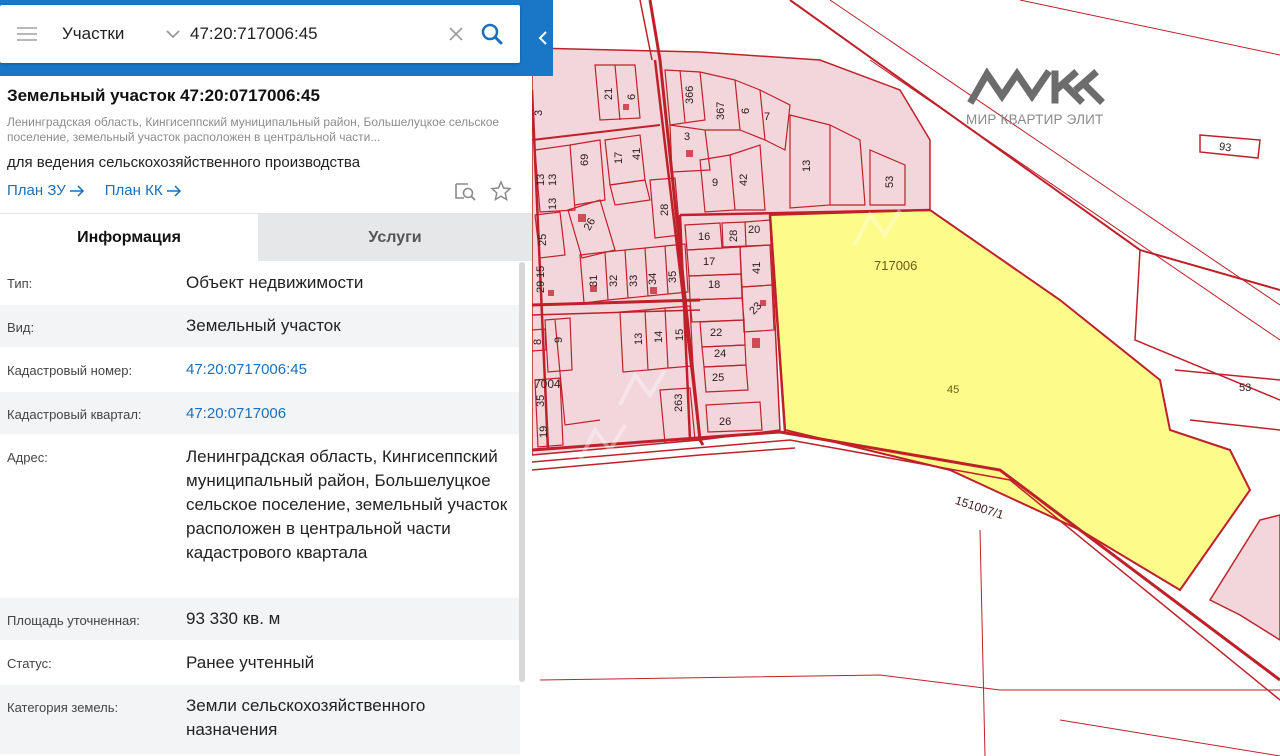  What do you see at coordinates (395, 237) in the screenshot?
I see `tab-services: Услуги` at bounding box center [395, 237].